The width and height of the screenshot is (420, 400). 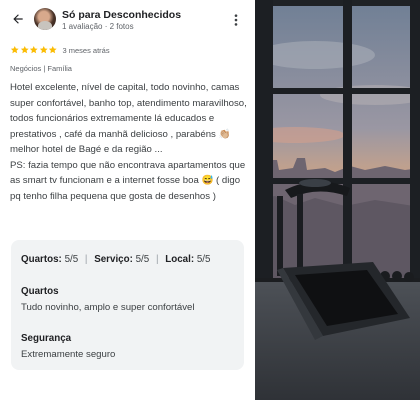 I want to click on more-options-button, so click(x=236, y=20).